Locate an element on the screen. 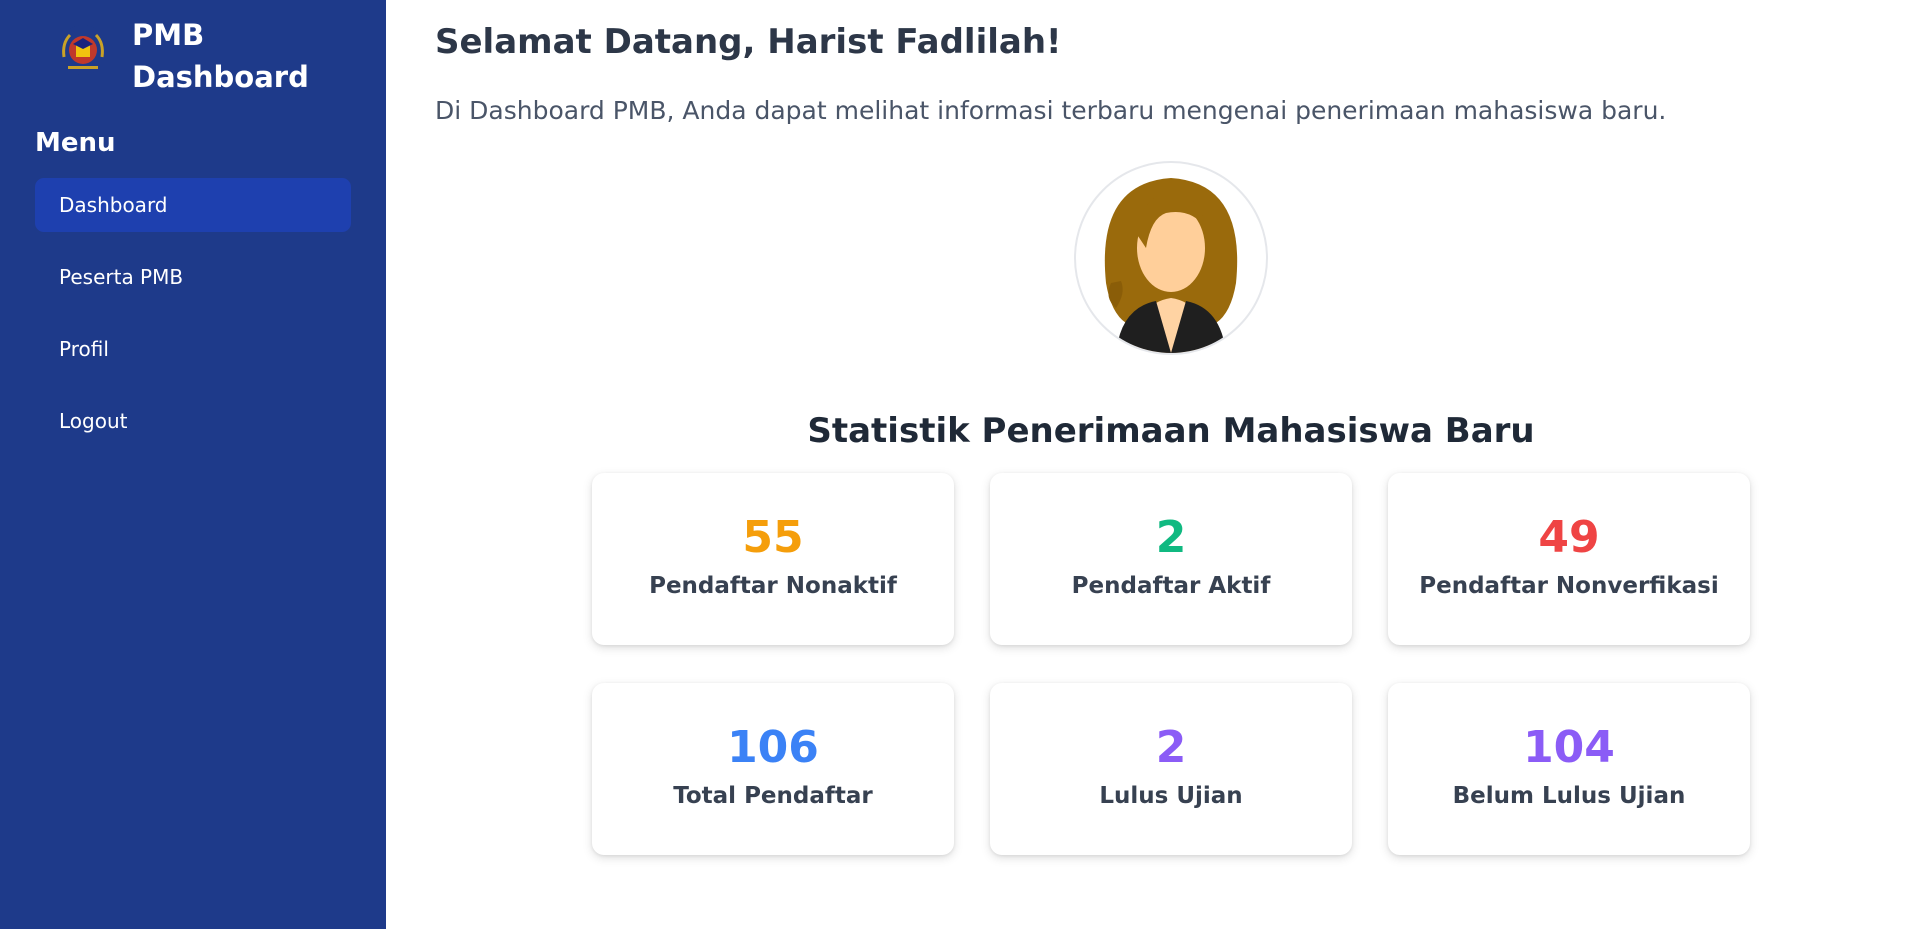  sidebar-item-logout: Logout is located at coordinates (193, 421).